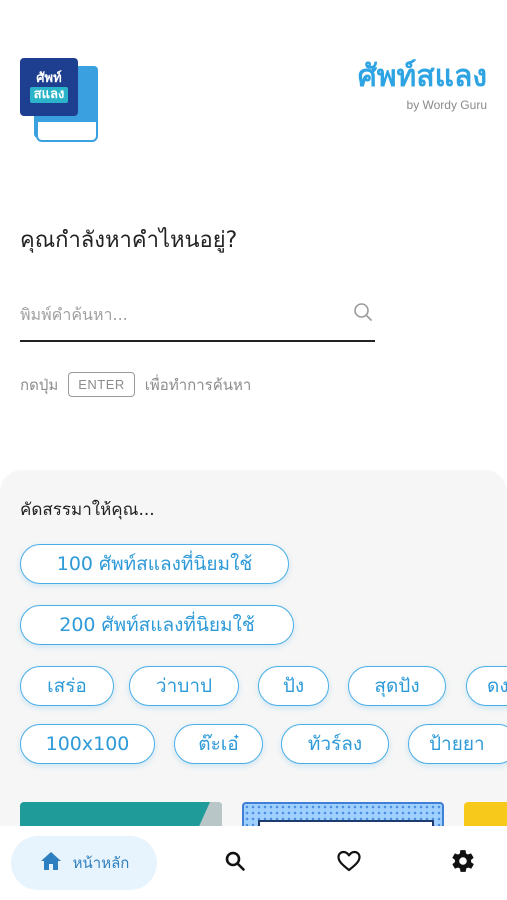 The width and height of the screenshot is (507, 900). Describe the element at coordinates (180, 314) in the screenshot. I see `search-input` at that location.